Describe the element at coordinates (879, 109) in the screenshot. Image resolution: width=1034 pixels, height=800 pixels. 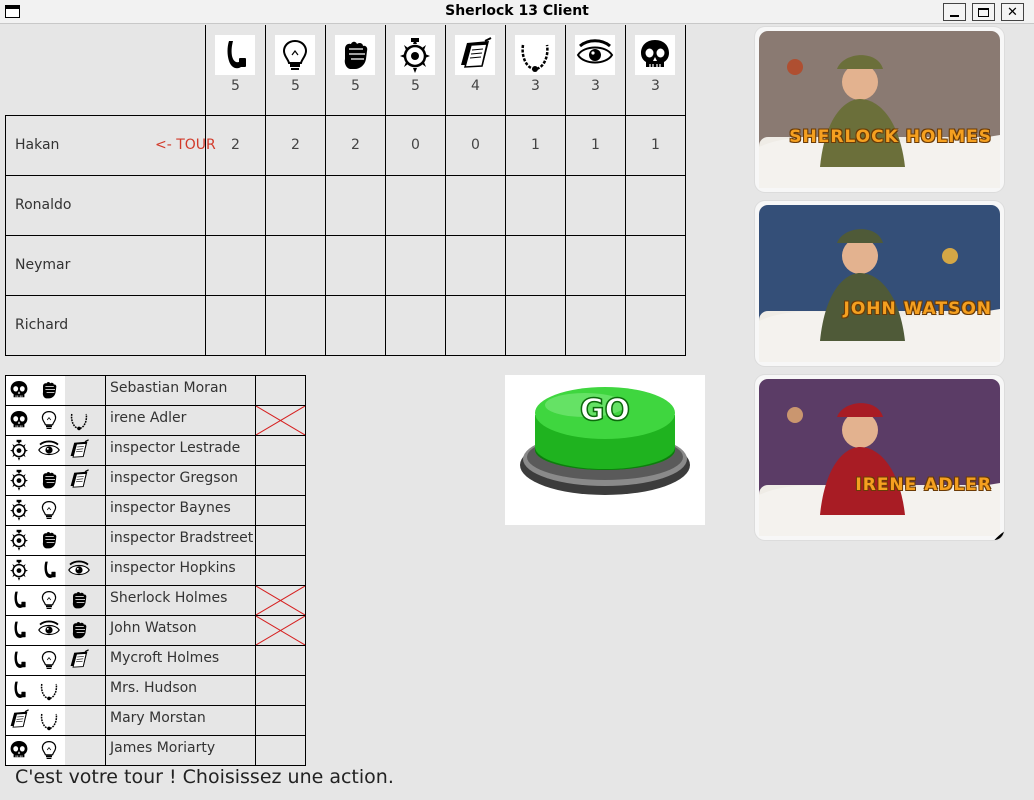
I see `character-card: SHERLOCK HOLMES` at that location.